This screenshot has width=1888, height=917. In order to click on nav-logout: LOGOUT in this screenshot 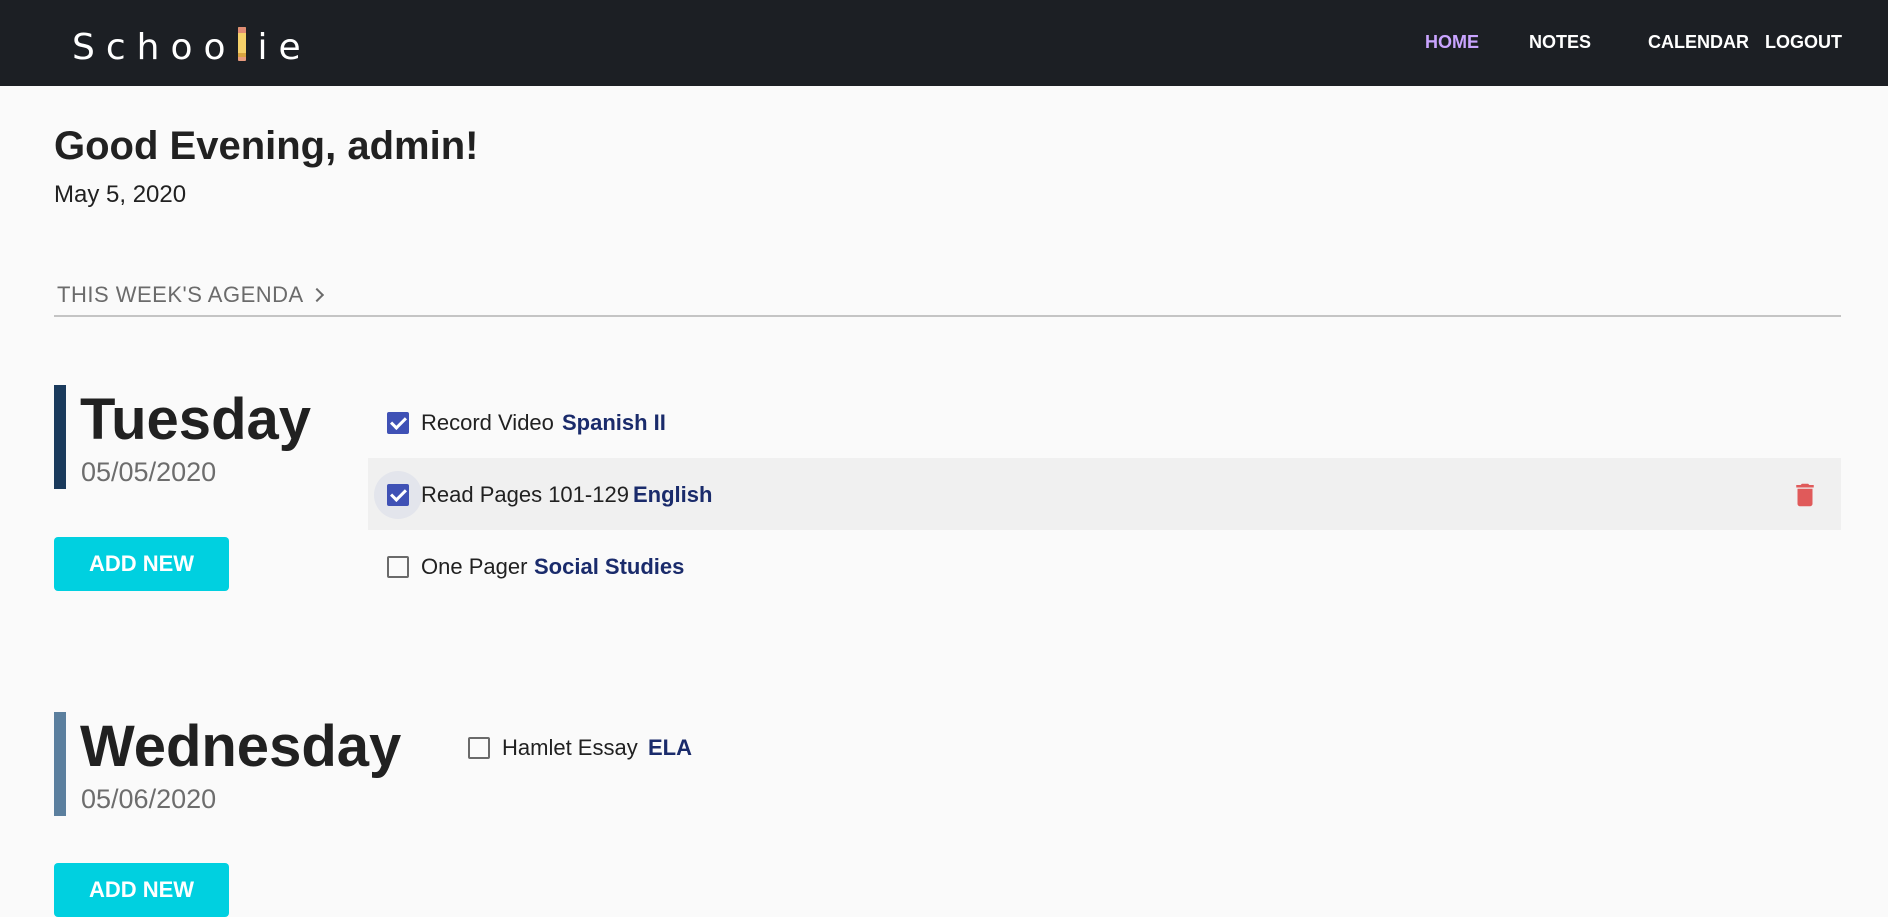, I will do `click(1803, 42)`.